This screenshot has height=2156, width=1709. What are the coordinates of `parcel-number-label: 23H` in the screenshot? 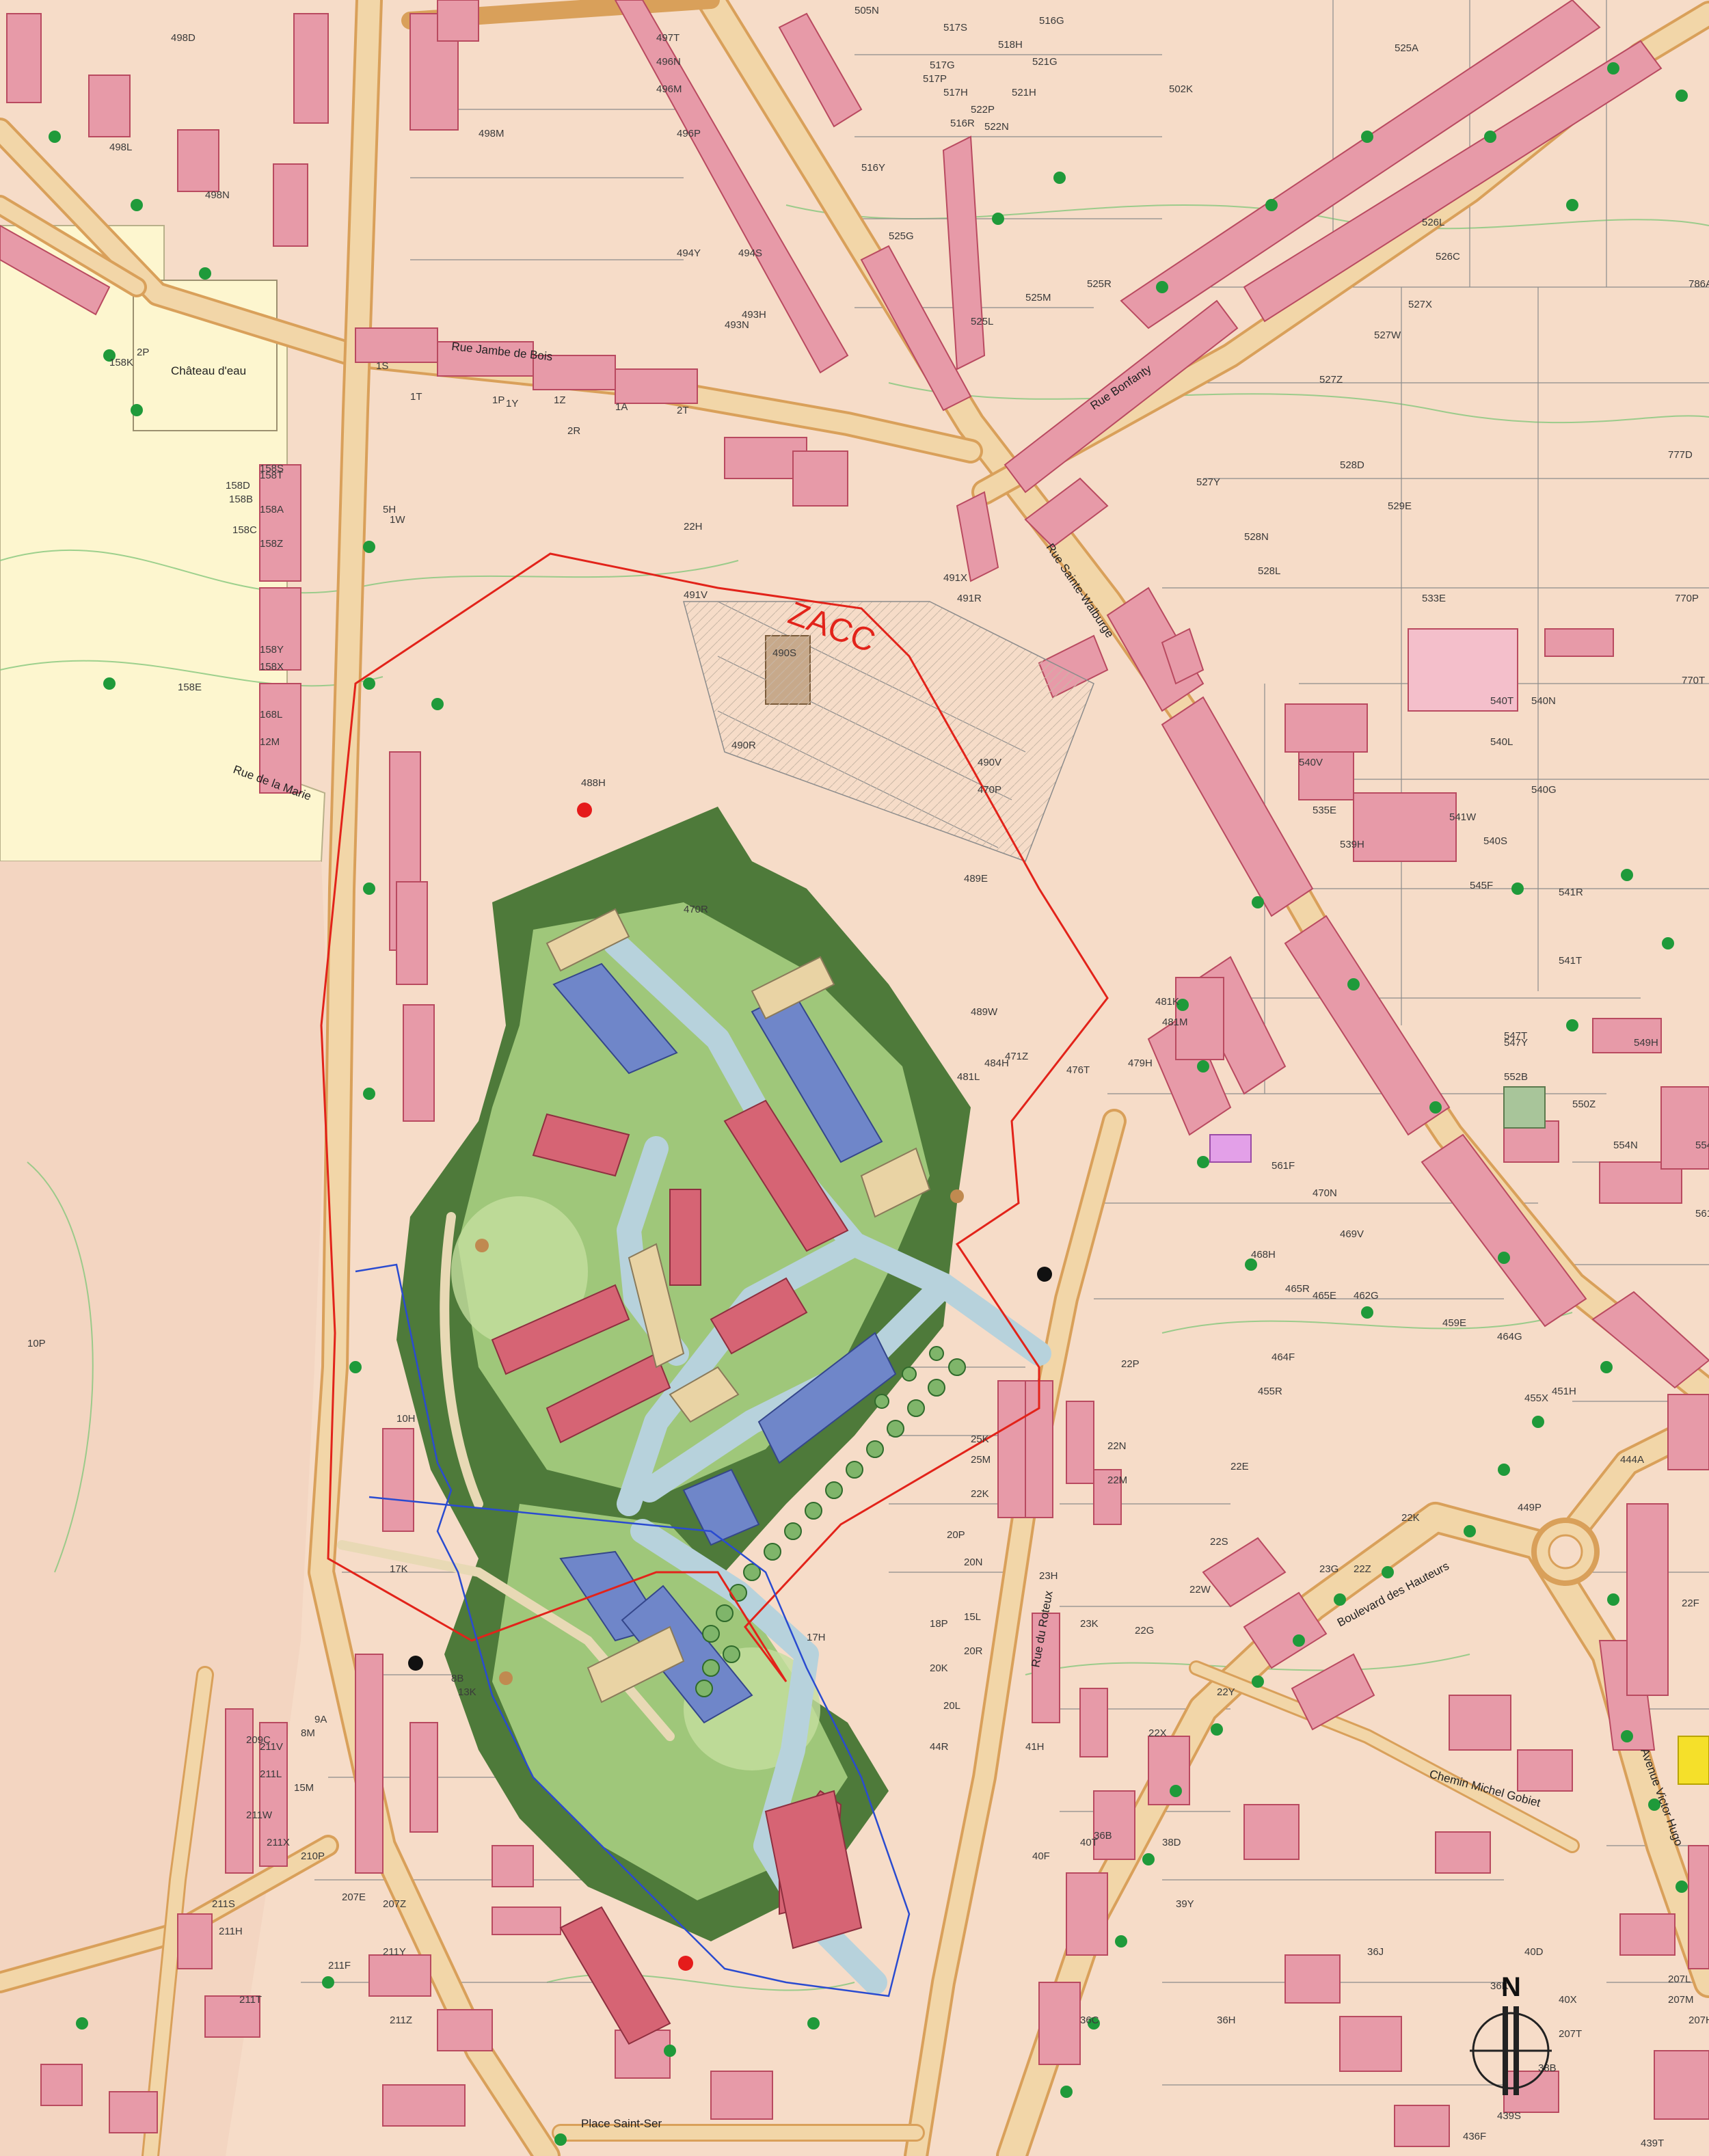 It's located at (1048, 1576).